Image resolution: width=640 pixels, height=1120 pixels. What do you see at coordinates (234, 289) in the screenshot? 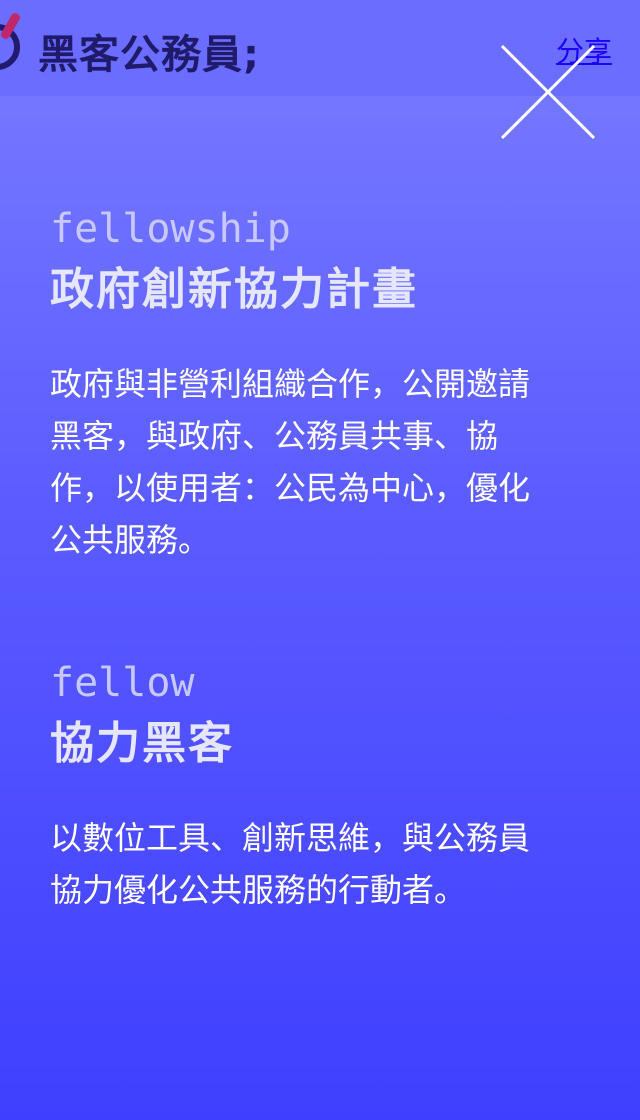
I see `section-heading: 政府創新協力計畫` at bounding box center [234, 289].